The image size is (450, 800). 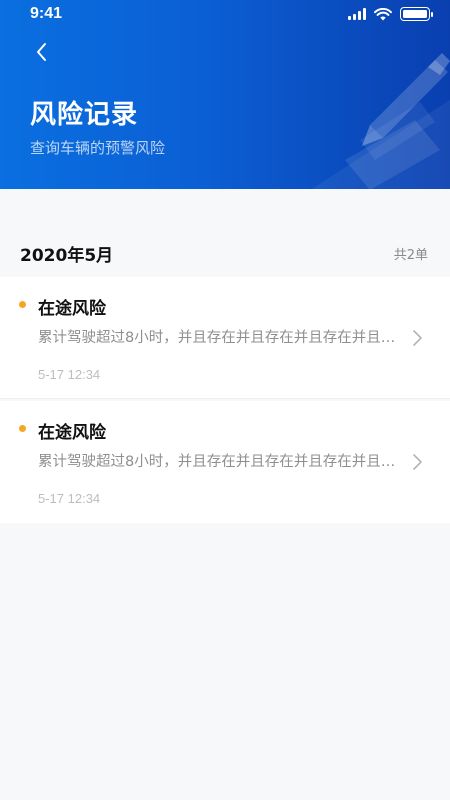 What do you see at coordinates (410, 255) in the screenshot?
I see `record-count: 共2单` at bounding box center [410, 255].